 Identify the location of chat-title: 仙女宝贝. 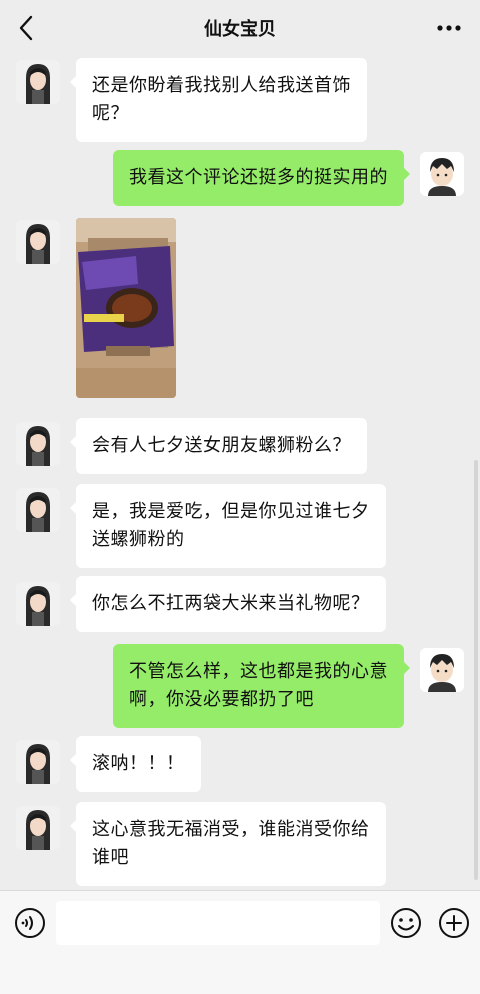
(240, 29).